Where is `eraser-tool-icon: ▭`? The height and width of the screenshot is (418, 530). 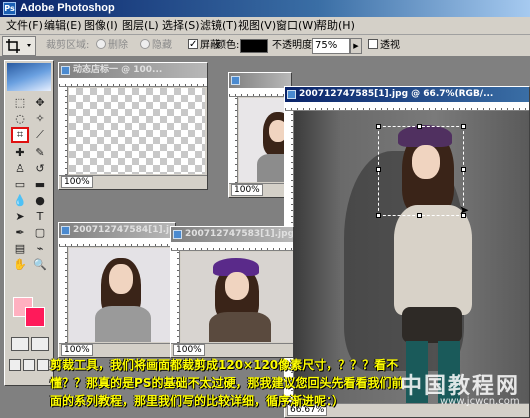
eraser-tool-icon: ▭ is located at coordinates (20, 185).